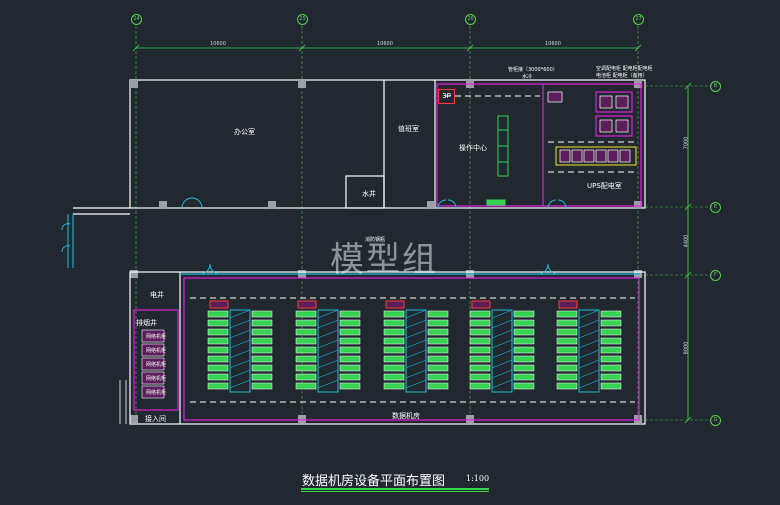 The width and height of the screenshot is (780, 505). I want to click on dimension-right-3: 8000, so click(686, 348).